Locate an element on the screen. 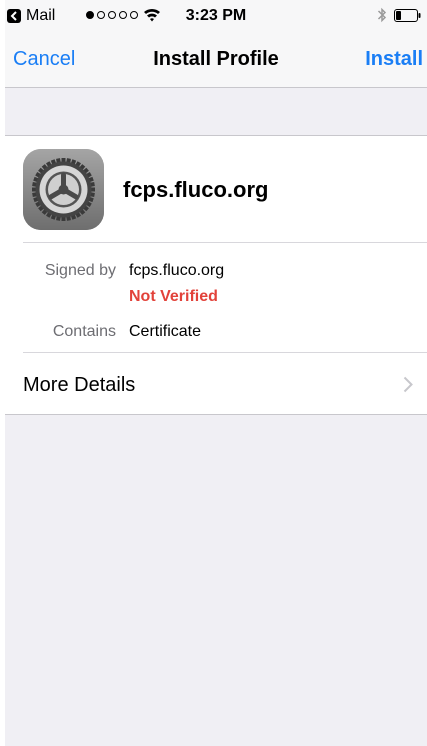 The width and height of the screenshot is (427, 746). signed-by-label: Signed by is located at coordinates (80, 270).